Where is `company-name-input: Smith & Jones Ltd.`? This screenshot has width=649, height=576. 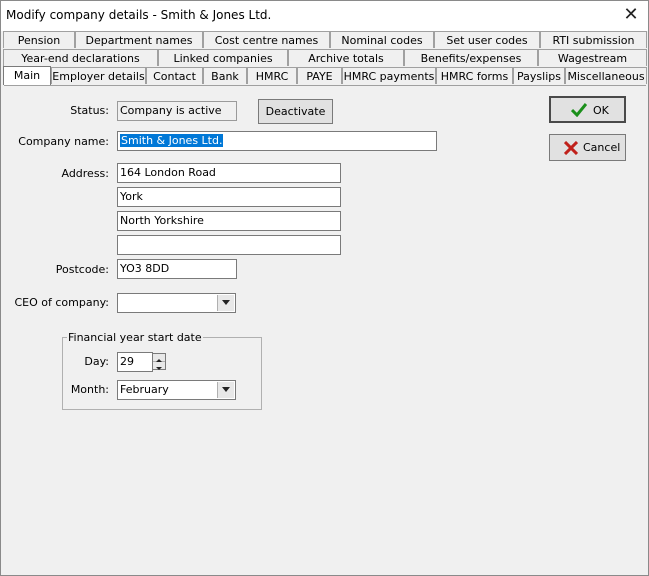 company-name-input: Smith & Jones Ltd. is located at coordinates (277, 141).